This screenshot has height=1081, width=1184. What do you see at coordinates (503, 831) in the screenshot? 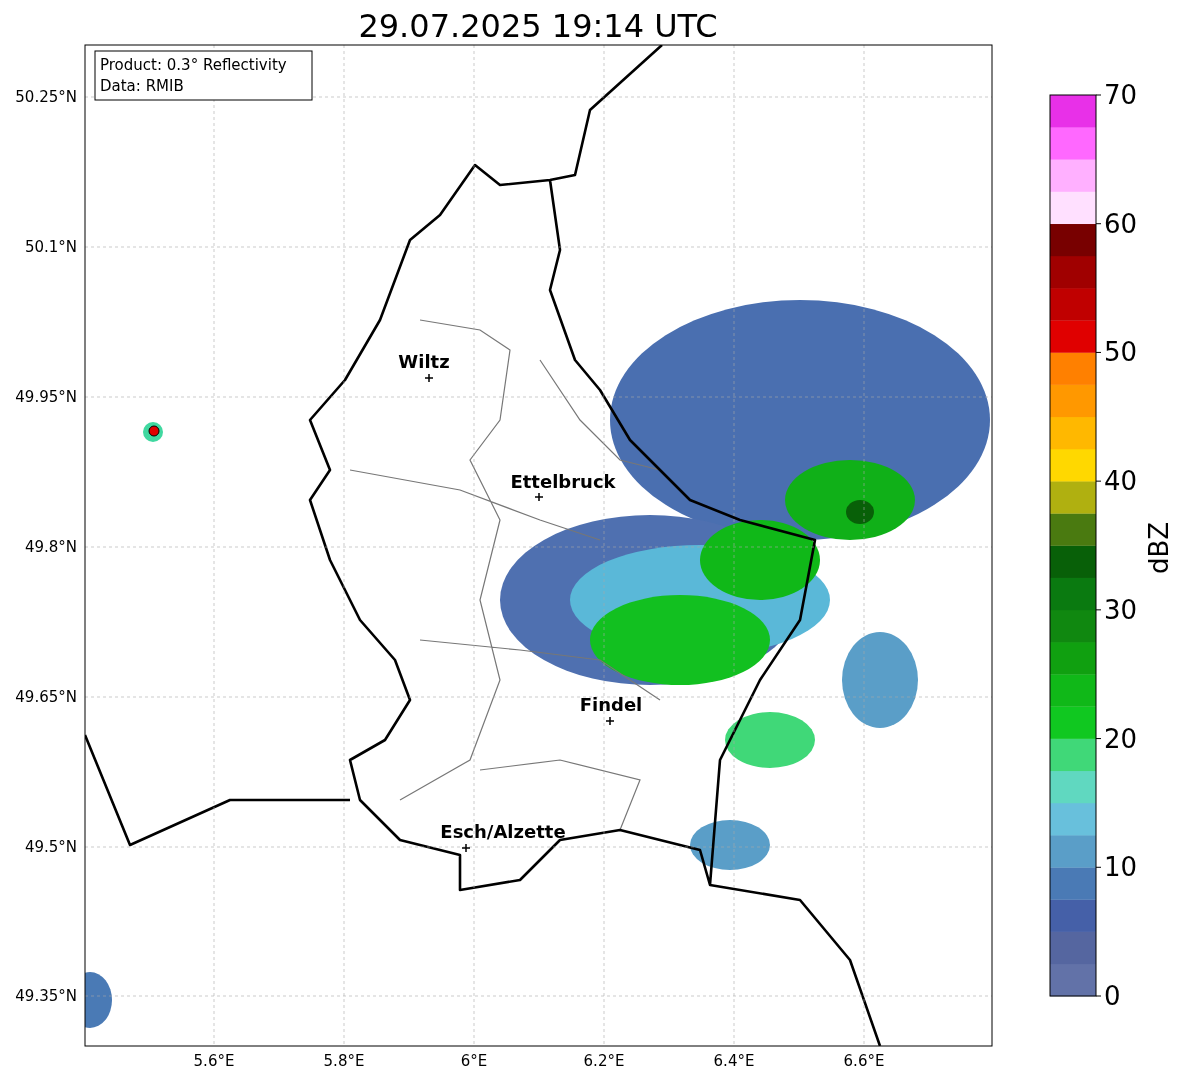
I see `place-label: Esch/Alzette` at bounding box center [503, 831].